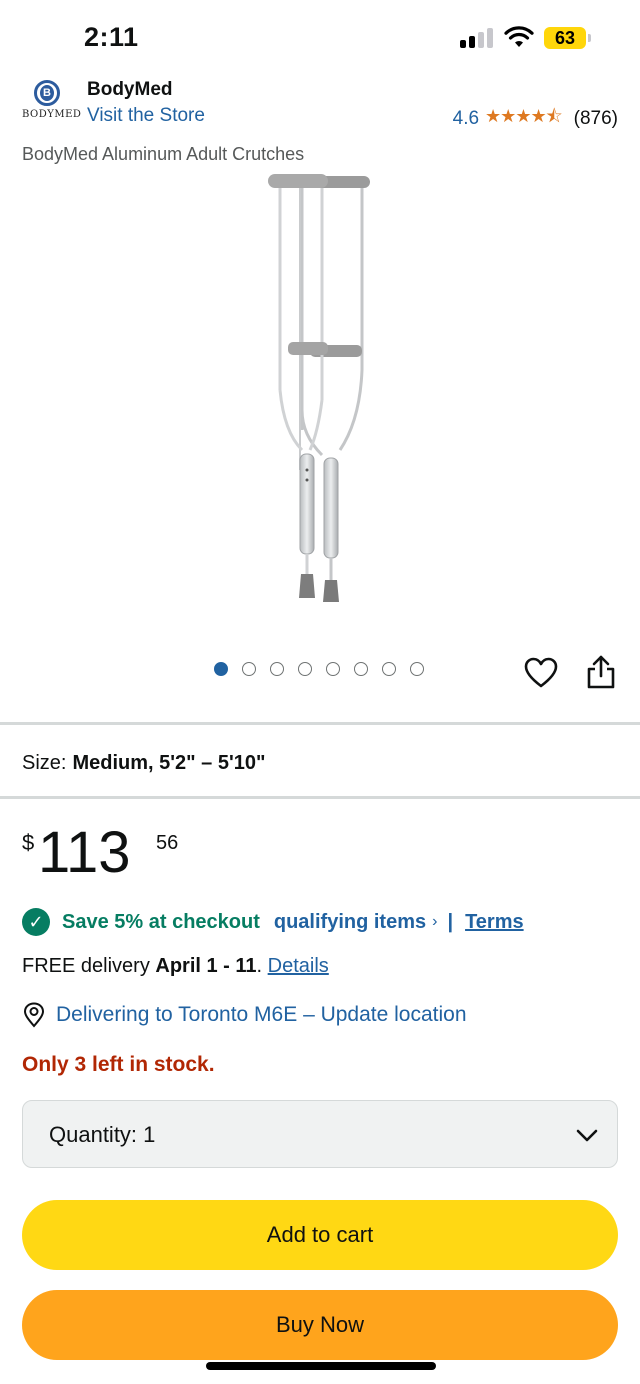 The image size is (640, 1384). Describe the element at coordinates (36, 922) in the screenshot. I see `checkmark-icon: ✓` at that location.